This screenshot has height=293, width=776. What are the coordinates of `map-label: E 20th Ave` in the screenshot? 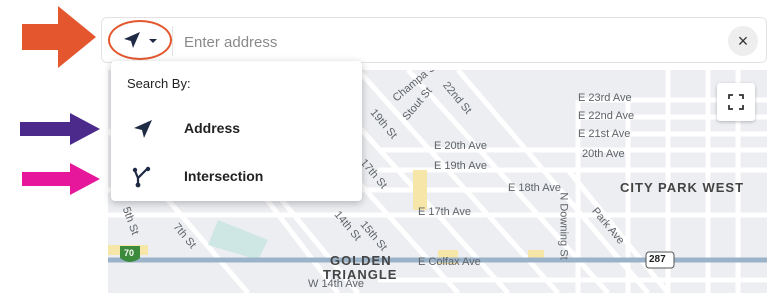 It's located at (461, 146).